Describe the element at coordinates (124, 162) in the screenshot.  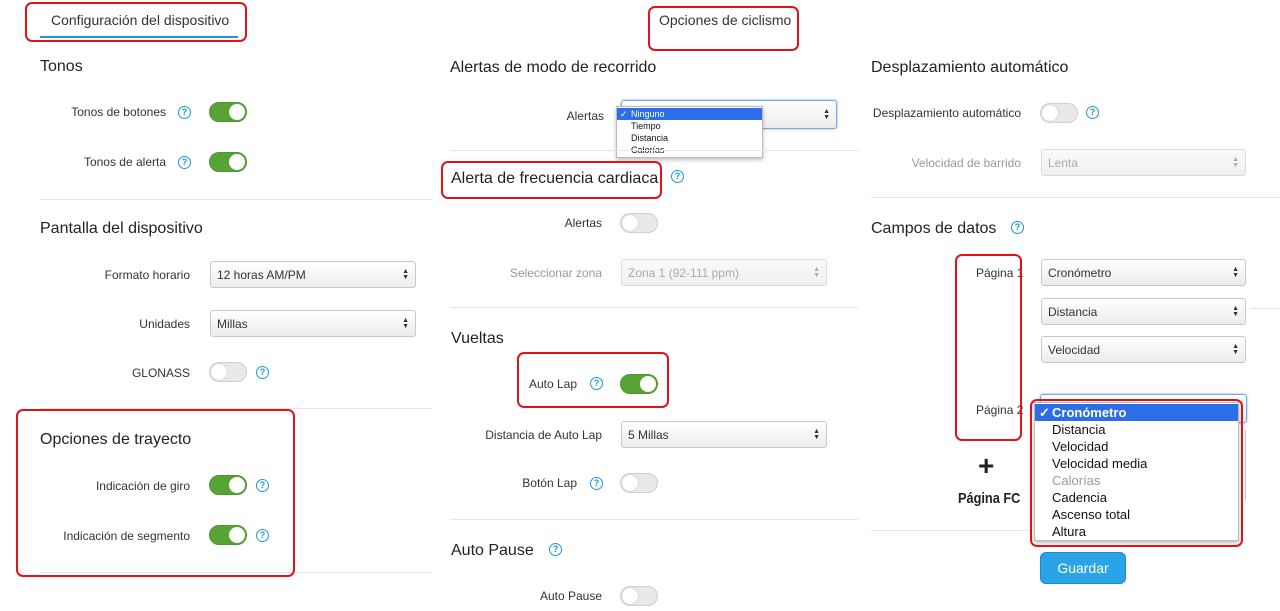
I see `alert-tones-label: Tonos de alerta` at that location.